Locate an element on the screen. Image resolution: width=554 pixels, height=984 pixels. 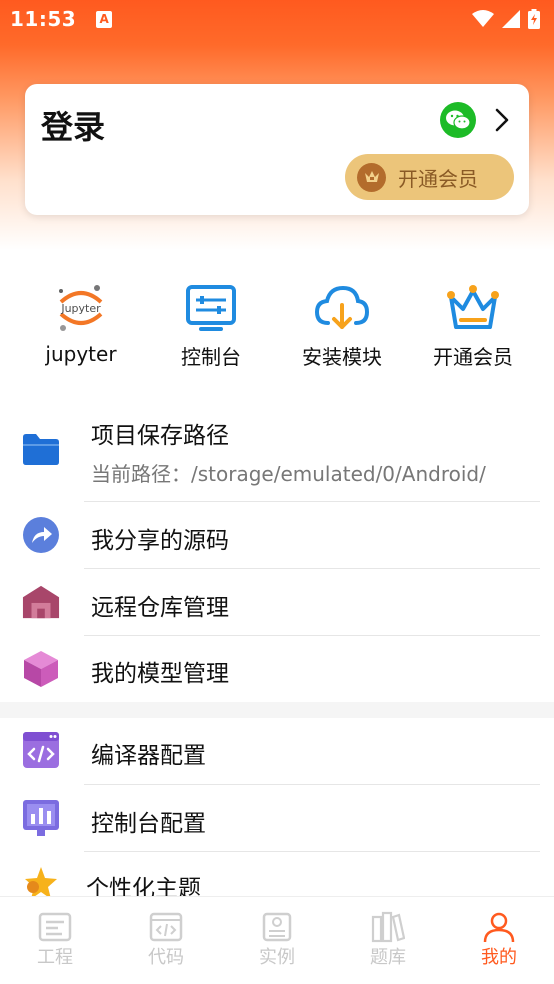
jupyter-logo-icon: Jupyter is located at coordinates (81, 308).